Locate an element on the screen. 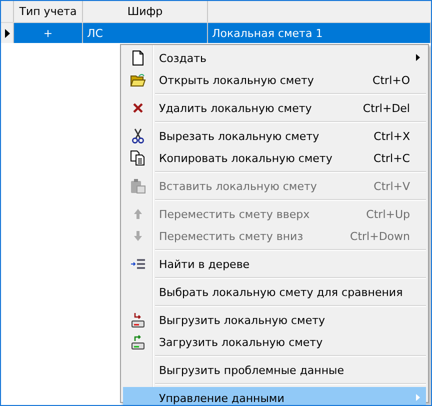 Image resolution: width=432 pixels, height=406 pixels. menu-item: Копировать локальную смету Ctrl+C is located at coordinates (274, 158).